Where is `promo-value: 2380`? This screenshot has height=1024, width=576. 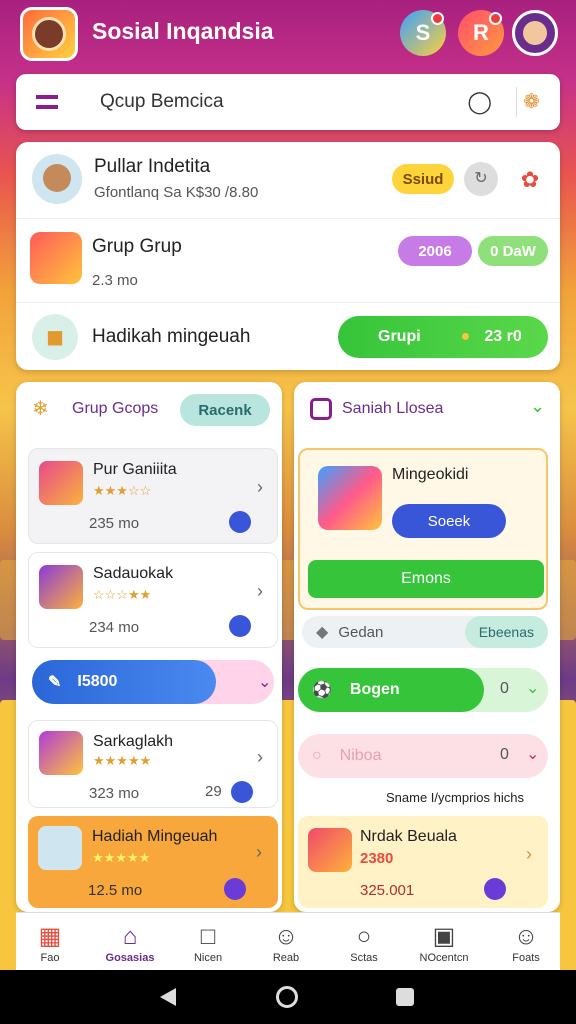 promo-value: 2380 is located at coordinates (377, 858).